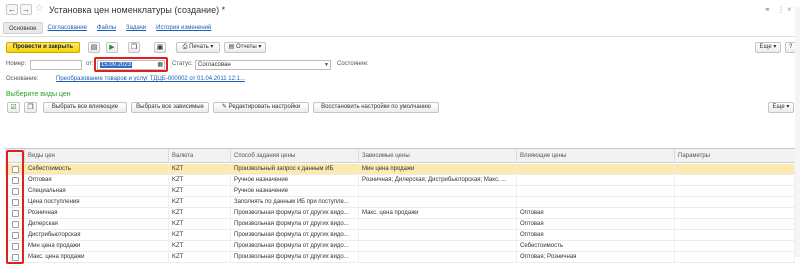 This screenshot has width=800, height=269. I want to click on cell-method: Произвольный запрос к данным ИБ, so click(295, 169).